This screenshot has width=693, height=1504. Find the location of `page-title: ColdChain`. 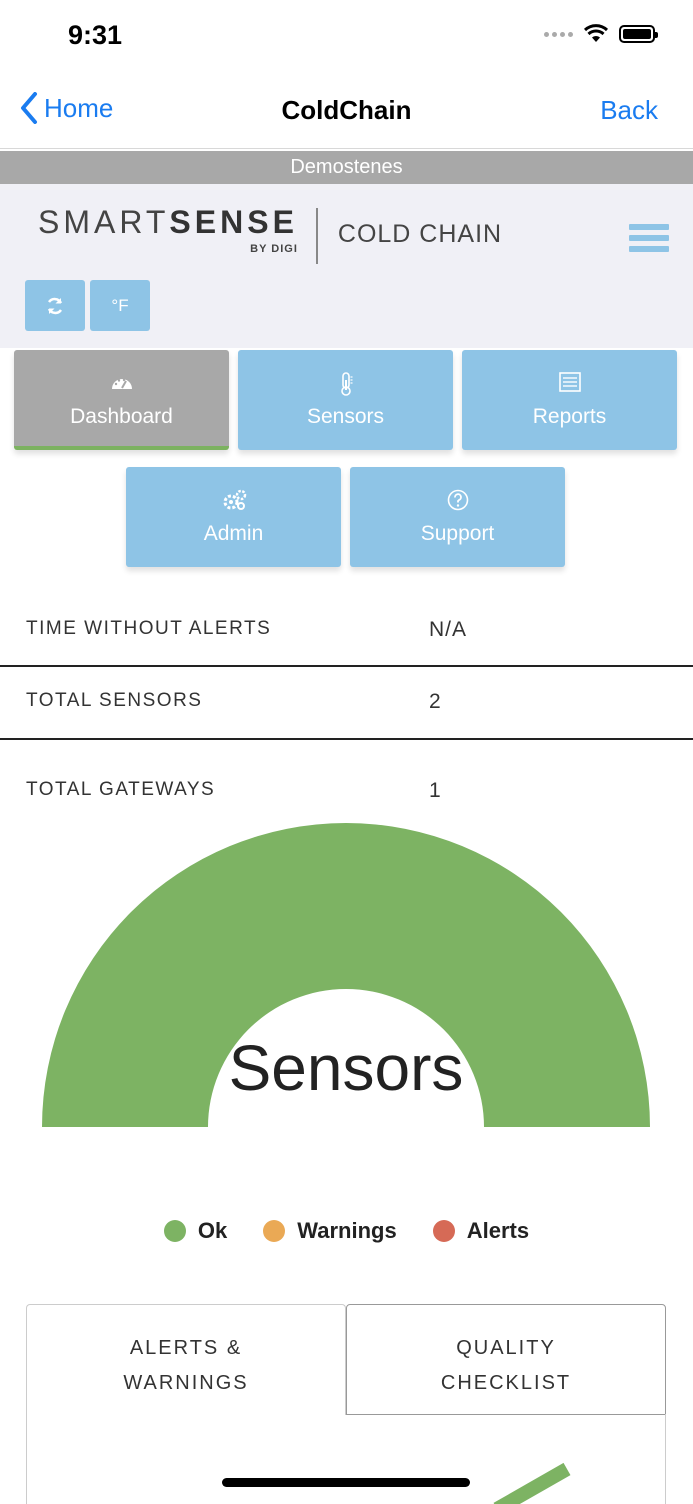

page-title: ColdChain is located at coordinates (346, 110).